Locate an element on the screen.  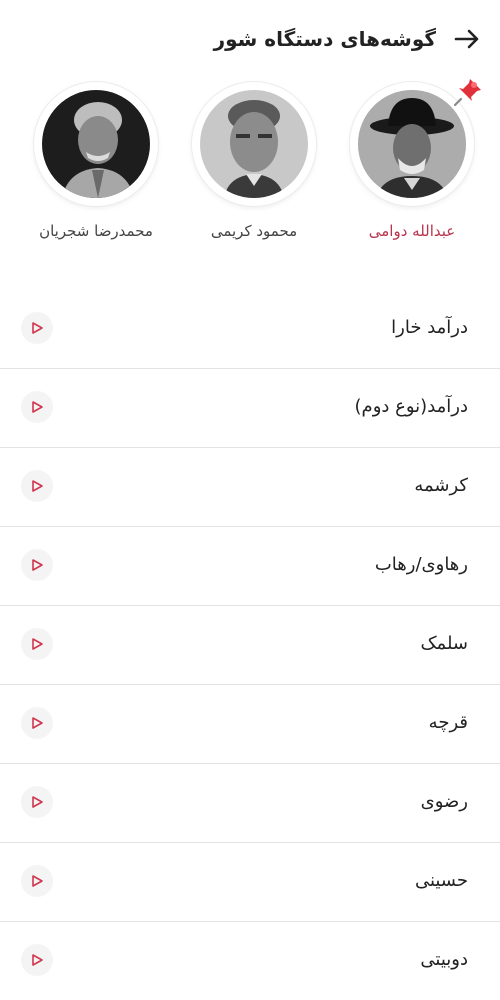
gooshe-label: رضوی is located at coordinates (444, 801).